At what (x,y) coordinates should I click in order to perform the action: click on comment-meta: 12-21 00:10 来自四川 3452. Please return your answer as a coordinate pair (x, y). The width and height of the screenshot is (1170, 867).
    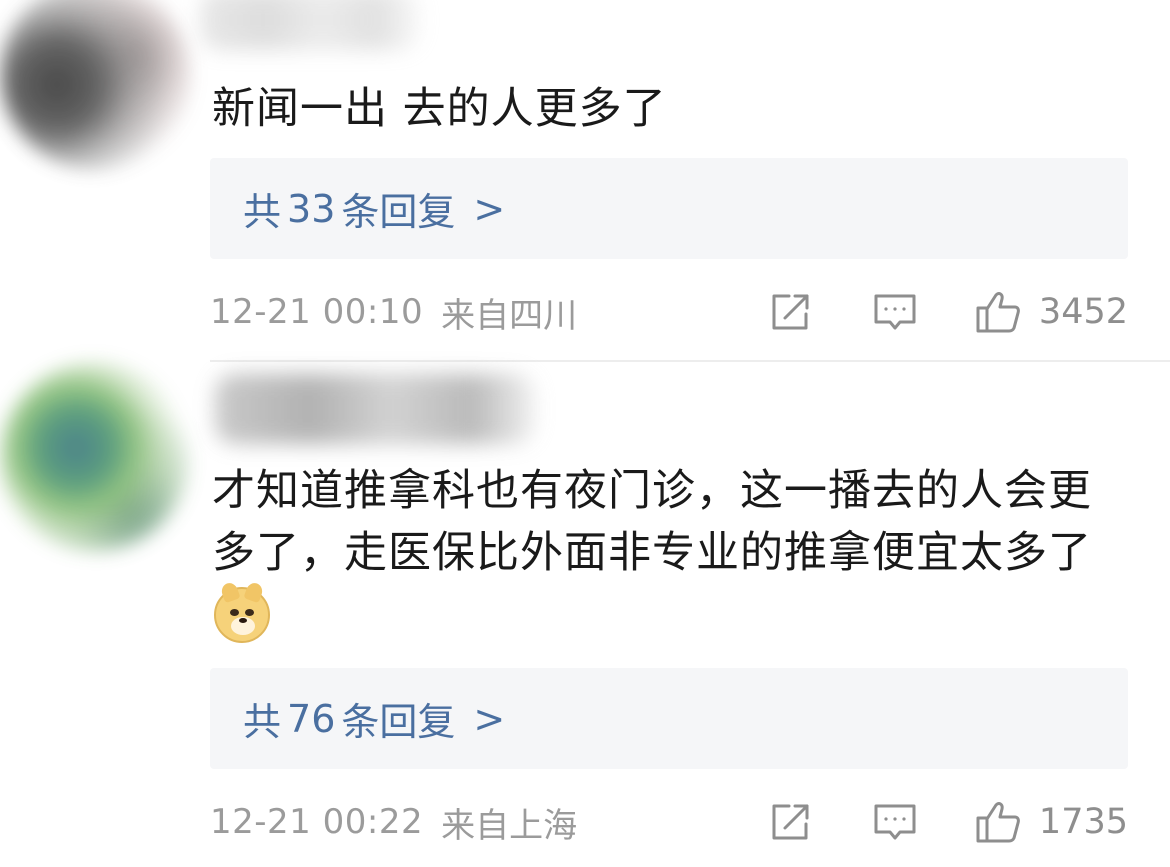
    Looking at the image, I should click on (669, 312).